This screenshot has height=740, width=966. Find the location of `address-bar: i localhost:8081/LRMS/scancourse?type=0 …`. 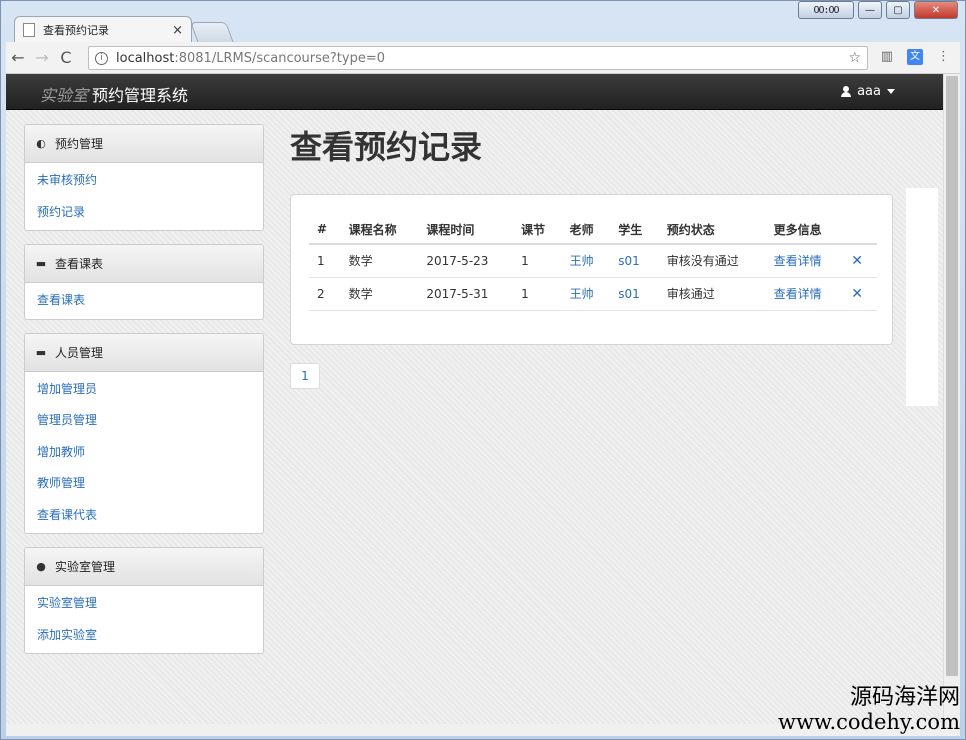

address-bar: i localhost:8081/LRMS/scancourse?type=0 … is located at coordinates (478, 58).